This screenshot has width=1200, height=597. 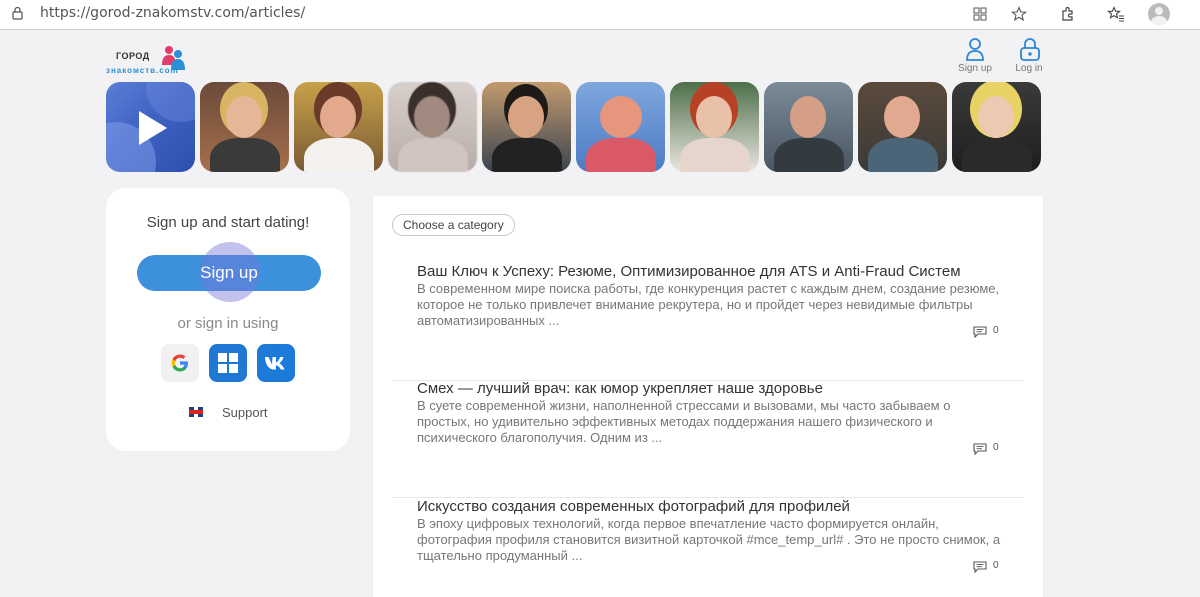 I want to click on profile-stories-row, so click(x=576, y=127).